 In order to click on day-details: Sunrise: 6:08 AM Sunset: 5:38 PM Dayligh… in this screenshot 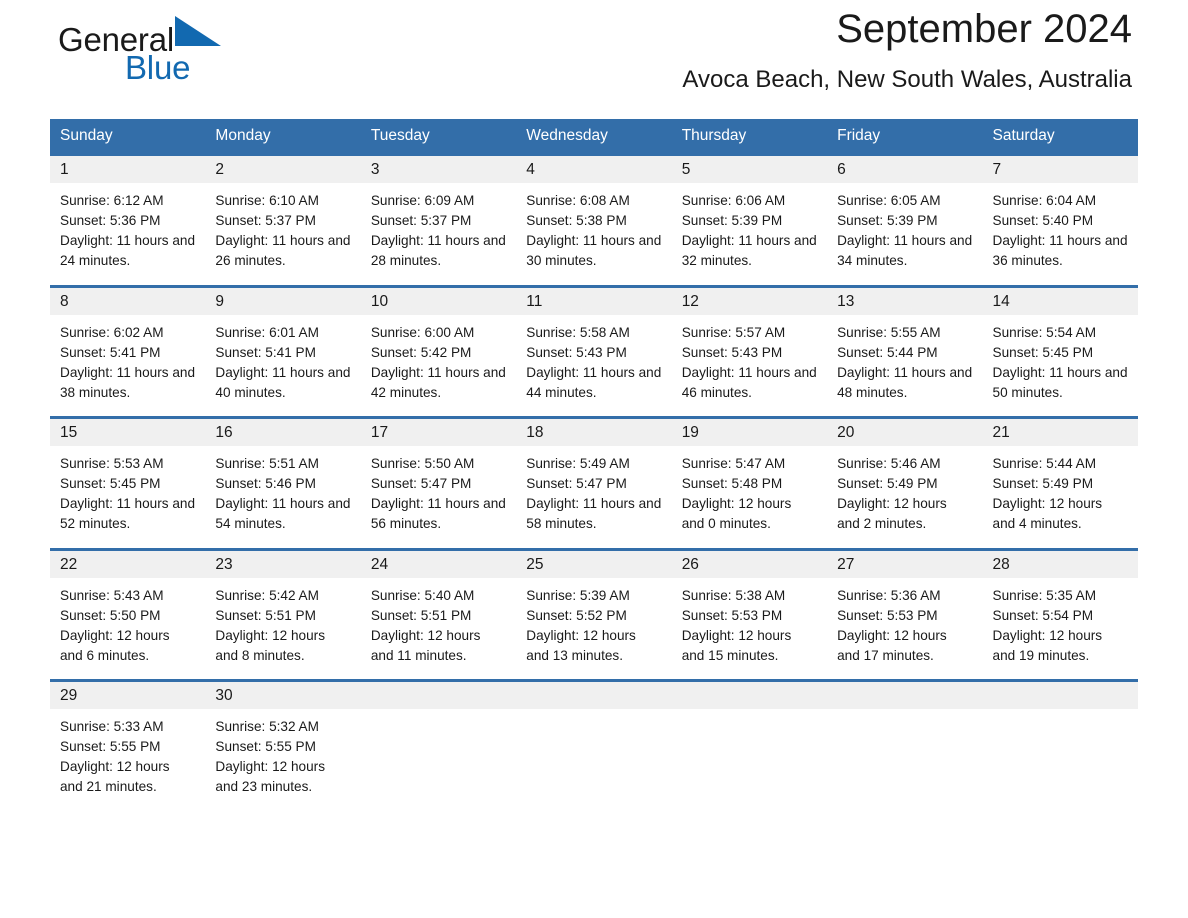, I will do `click(594, 230)`.